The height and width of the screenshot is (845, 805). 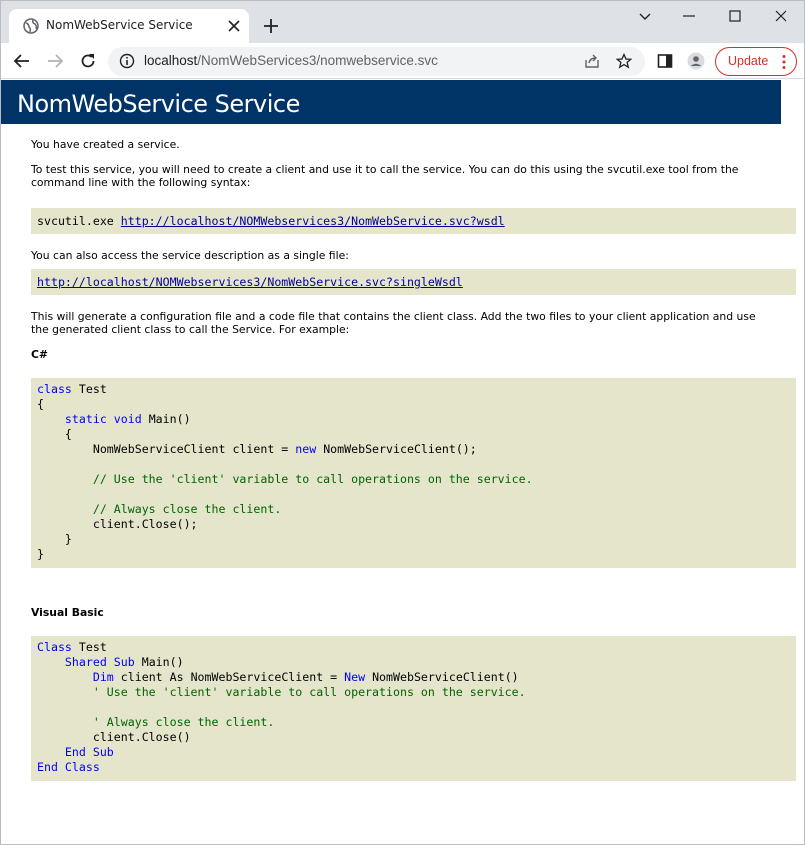 What do you see at coordinates (158, 104) in the screenshot?
I see `page-title: NomWebService Service` at bounding box center [158, 104].